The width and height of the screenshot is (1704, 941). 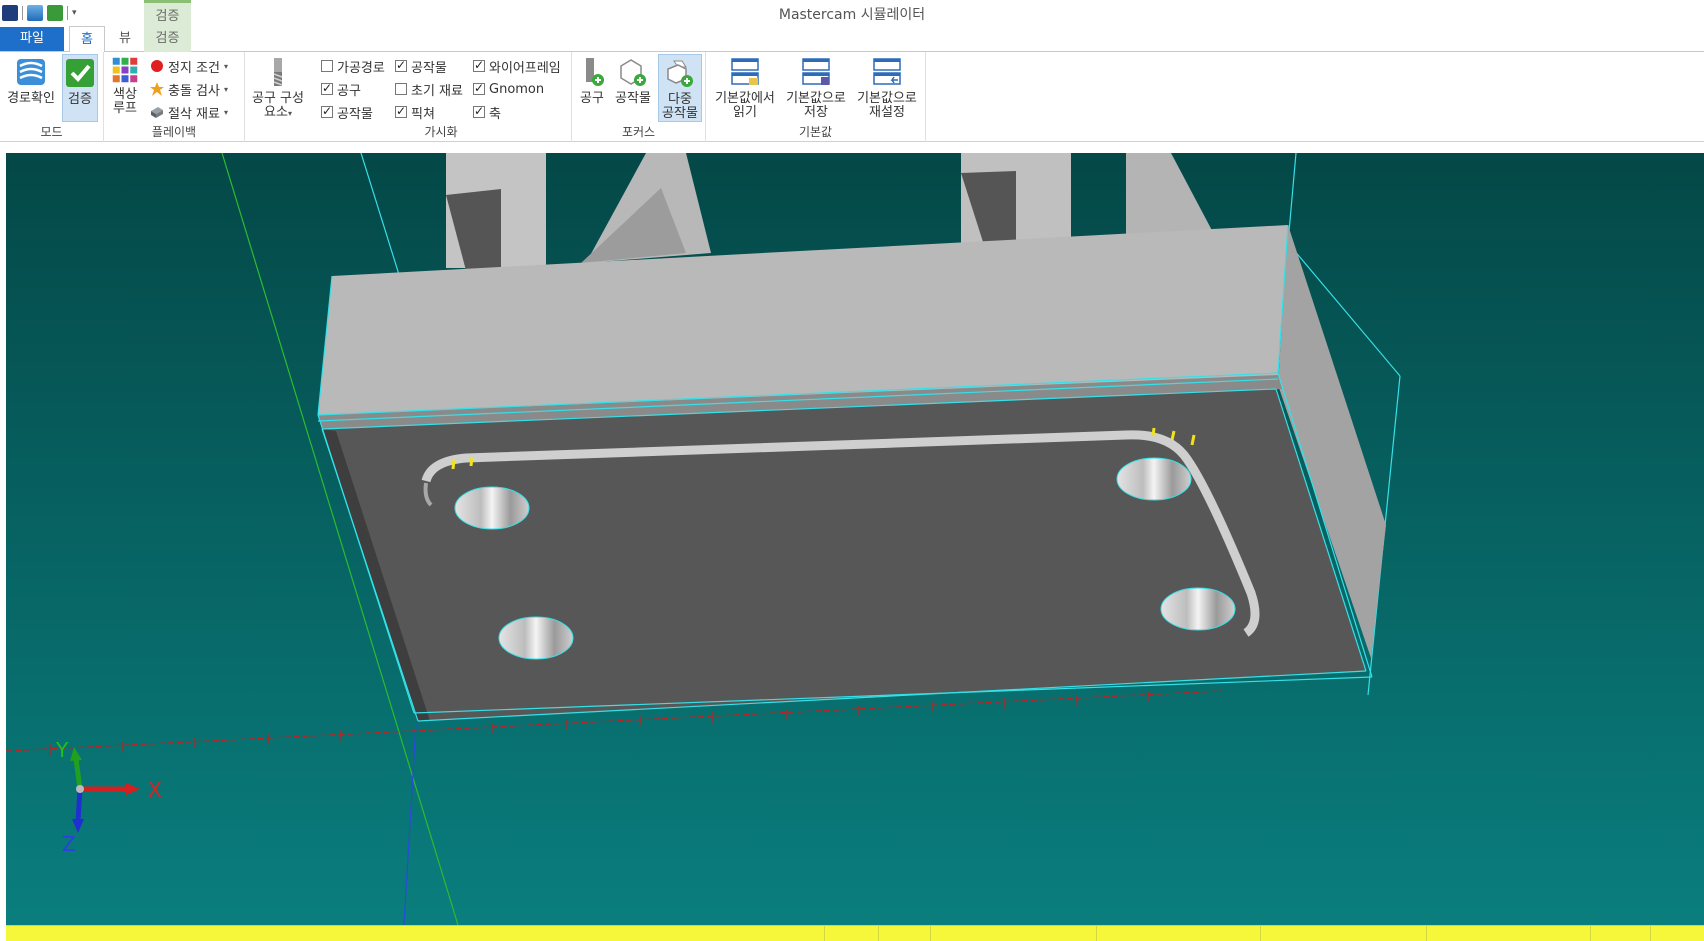 I want to click on reset-defaults-button: 기본값으로 재설정, so click(x=887, y=88).